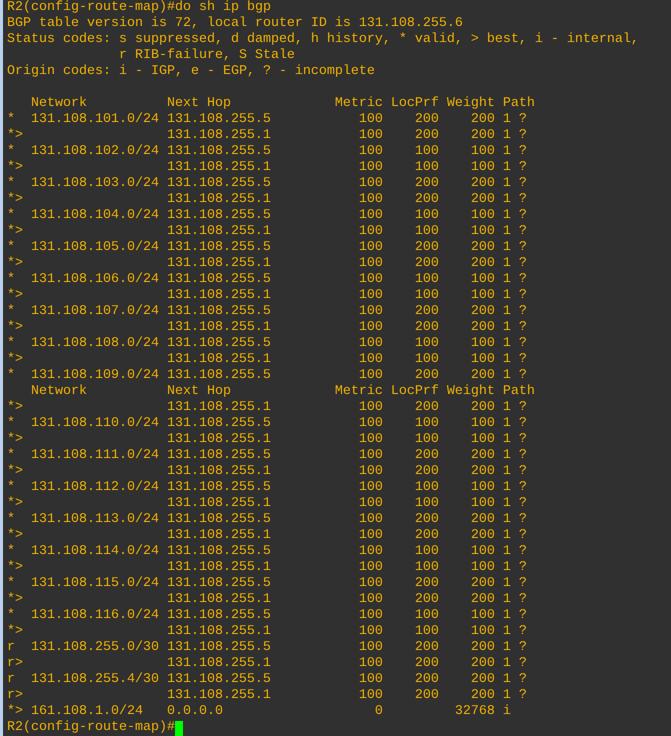  What do you see at coordinates (198, 104) in the screenshot?
I see `column-header: Next Hop` at bounding box center [198, 104].